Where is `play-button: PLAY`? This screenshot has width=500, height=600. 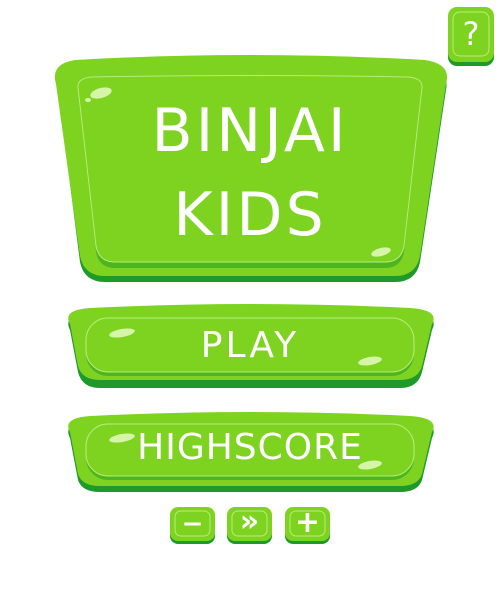 play-button: PLAY is located at coordinates (250, 346).